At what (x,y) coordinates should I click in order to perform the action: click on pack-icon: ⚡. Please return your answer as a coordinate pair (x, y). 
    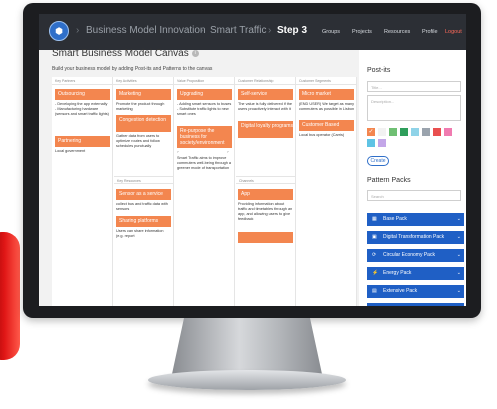
    Looking at the image, I should click on (375, 273).